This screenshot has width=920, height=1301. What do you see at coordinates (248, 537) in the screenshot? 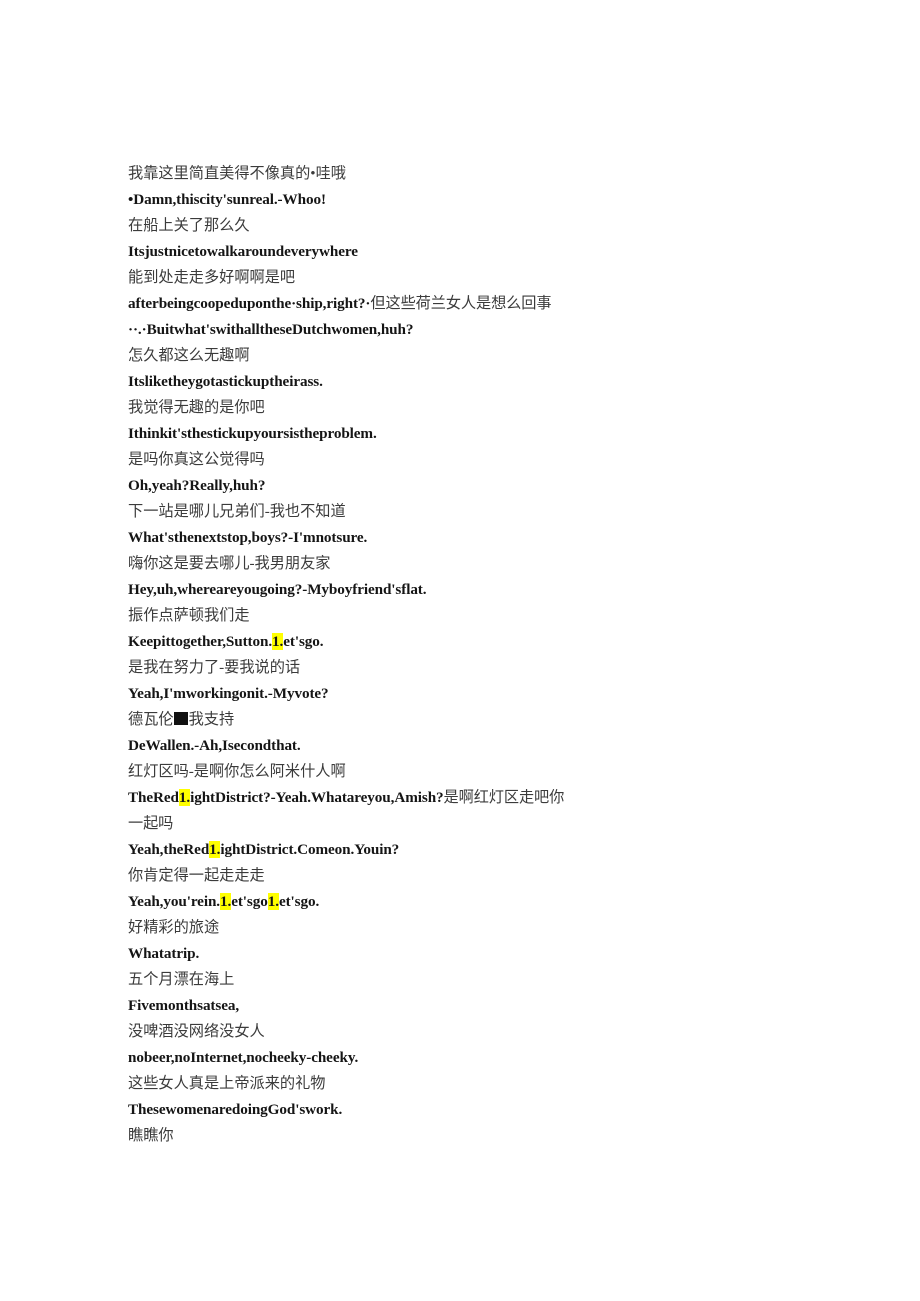
I see `line-text: What'sthenextstop,boys?-I'mnotsure.` at bounding box center [248, 537].